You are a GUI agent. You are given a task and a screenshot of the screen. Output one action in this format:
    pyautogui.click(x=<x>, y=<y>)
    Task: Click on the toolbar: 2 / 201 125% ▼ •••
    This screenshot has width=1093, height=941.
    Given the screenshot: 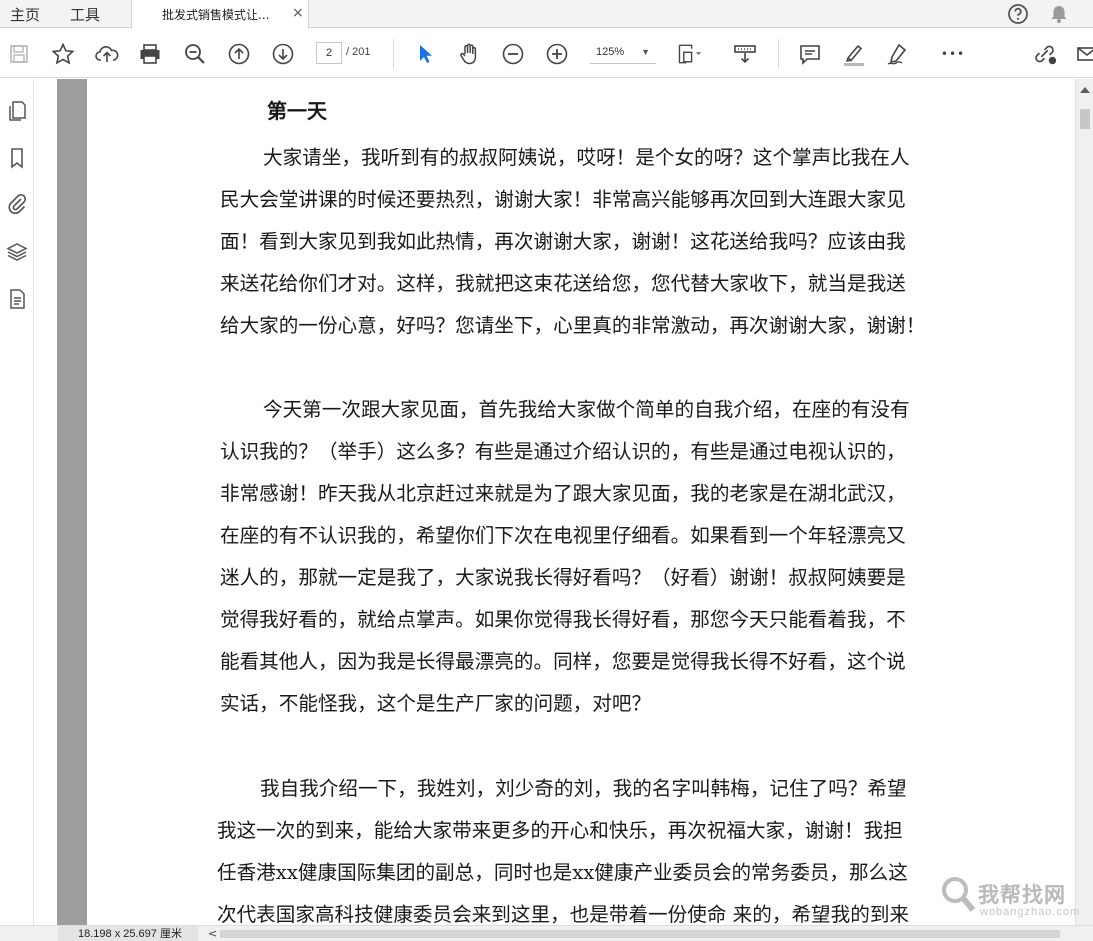 What is the action you would take?
    pyautogui.click(x=546, y=53)
    